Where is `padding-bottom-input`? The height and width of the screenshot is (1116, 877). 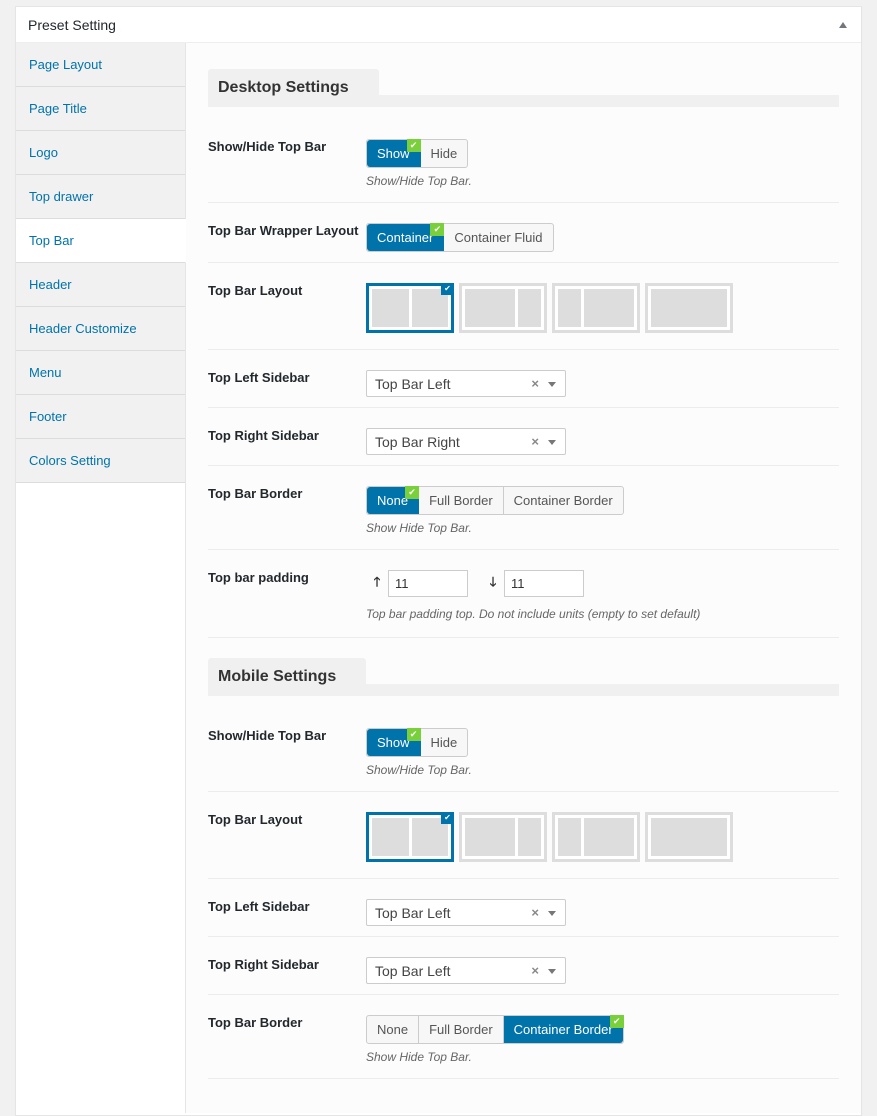
padding-bottom-input is located at coordinates (544, 583).